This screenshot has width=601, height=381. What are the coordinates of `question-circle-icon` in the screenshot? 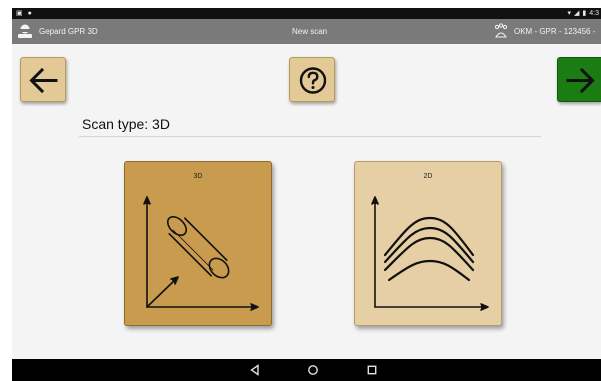 It's located at (313, 80).